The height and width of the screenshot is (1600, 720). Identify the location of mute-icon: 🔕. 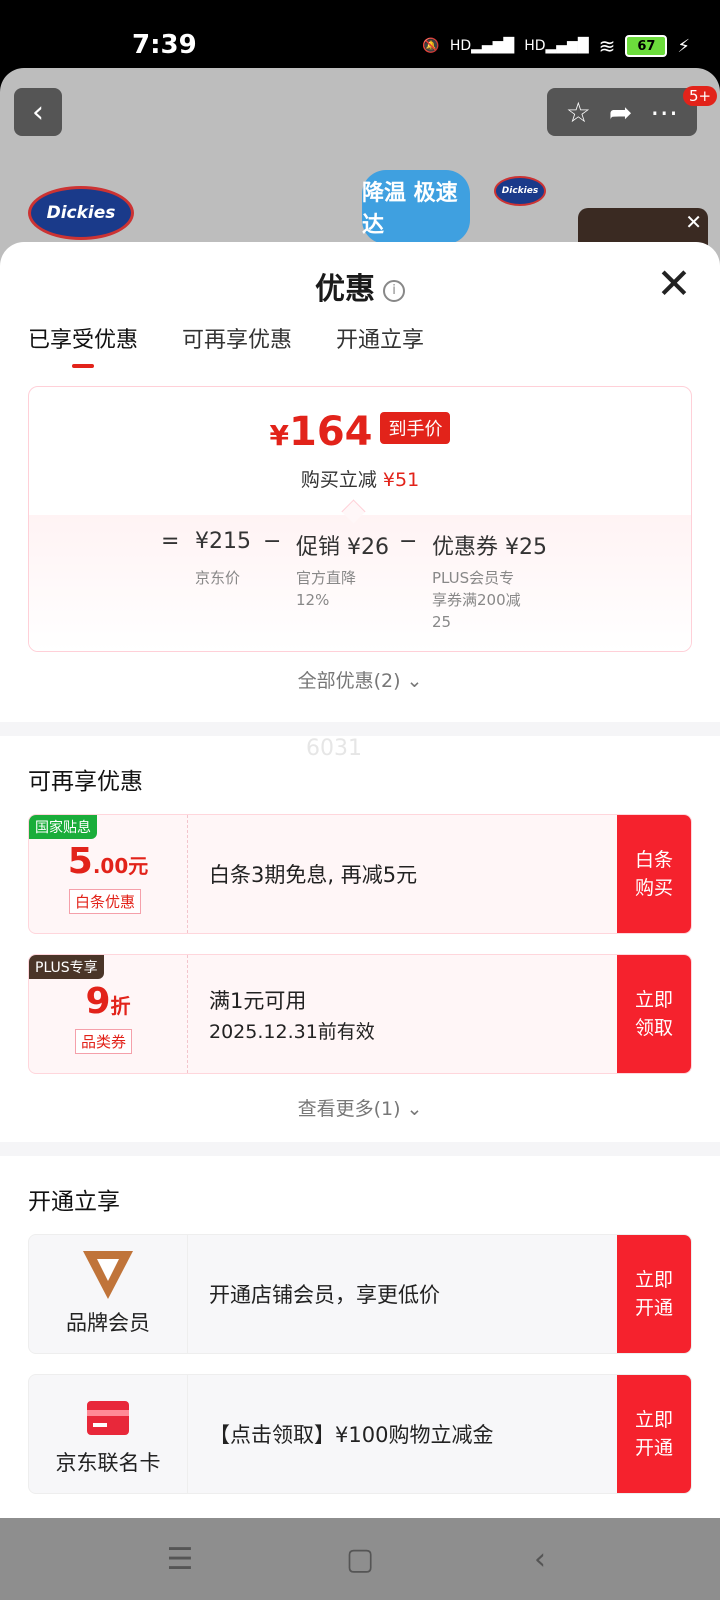
(431, 46).